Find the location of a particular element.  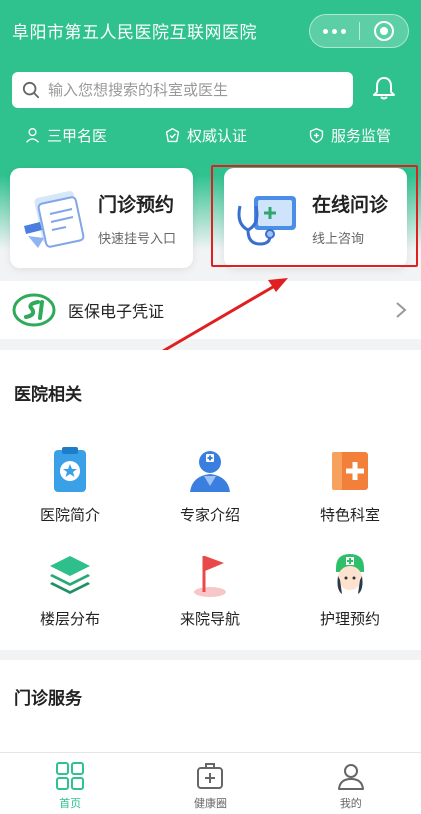

close-miniprogram-button is located at coordinates (384, 31).